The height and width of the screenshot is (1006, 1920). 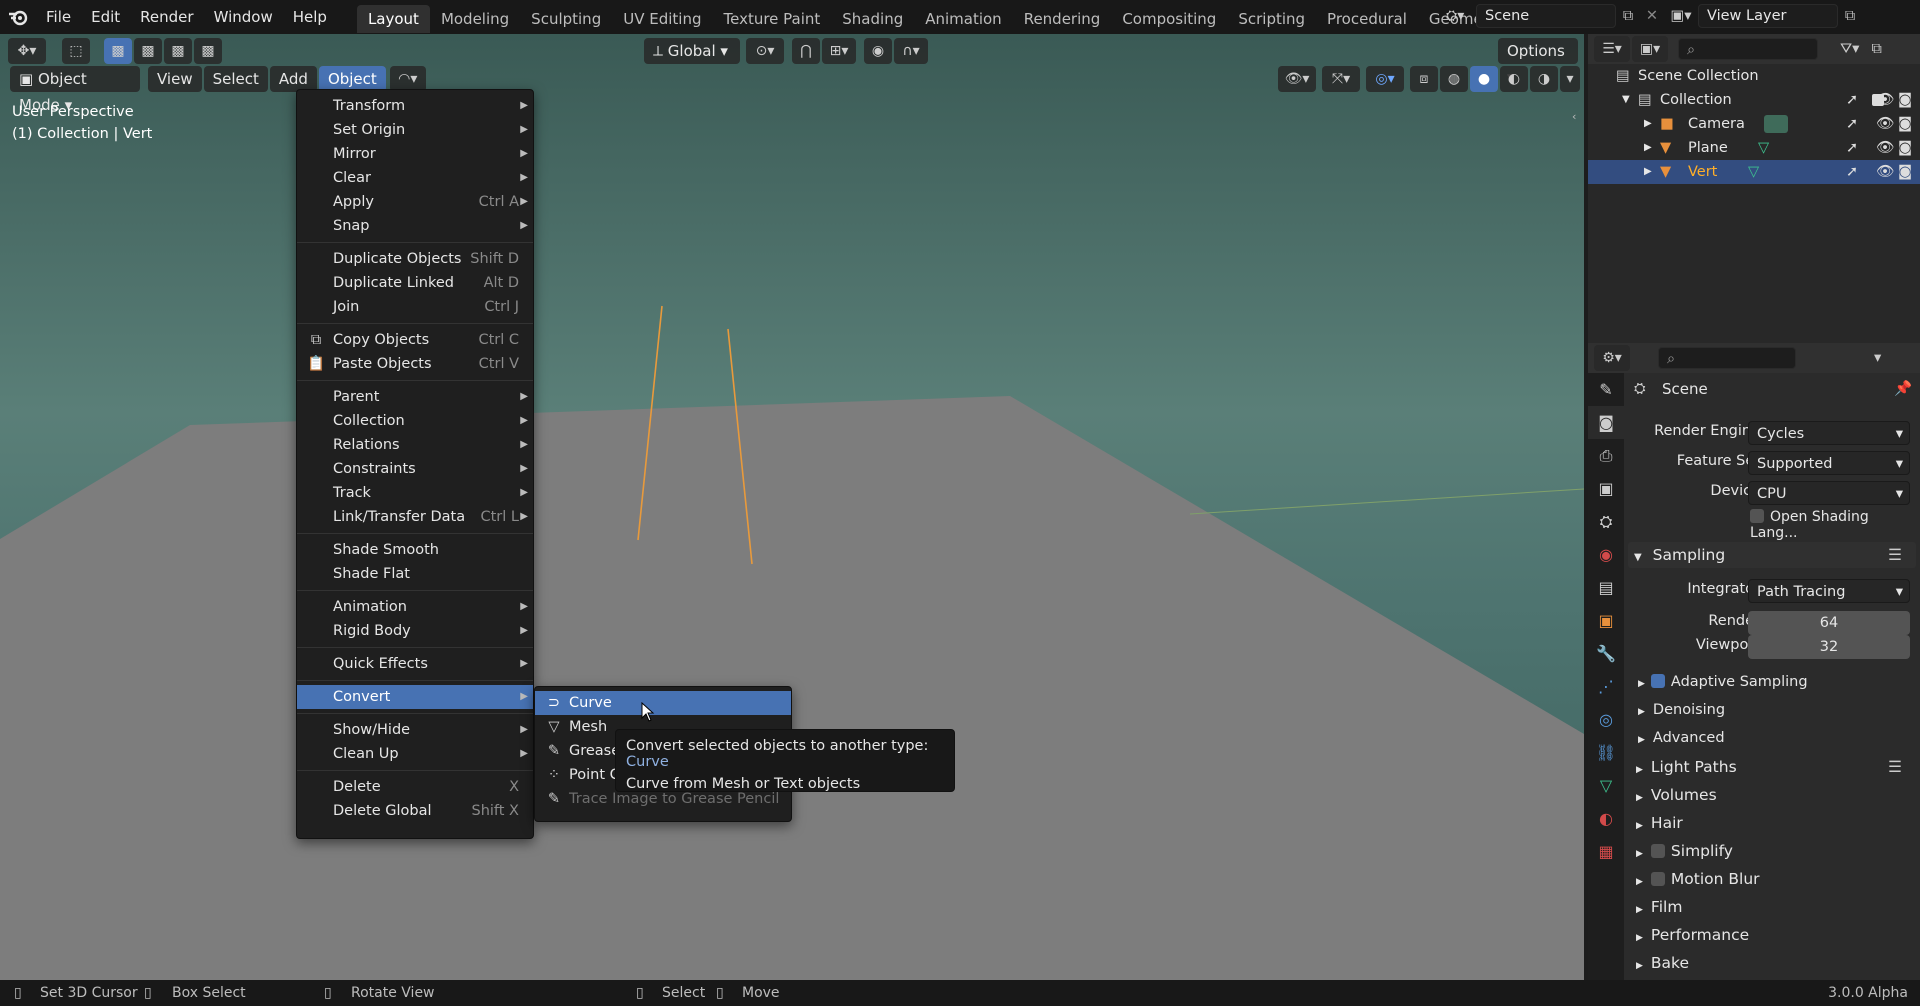 What do you see at coordinates (415, 283) in the screenshot?
I see `menu-item-duplicate-linked: Duplicate Linked Alt D` at bounding box center [415, 283].